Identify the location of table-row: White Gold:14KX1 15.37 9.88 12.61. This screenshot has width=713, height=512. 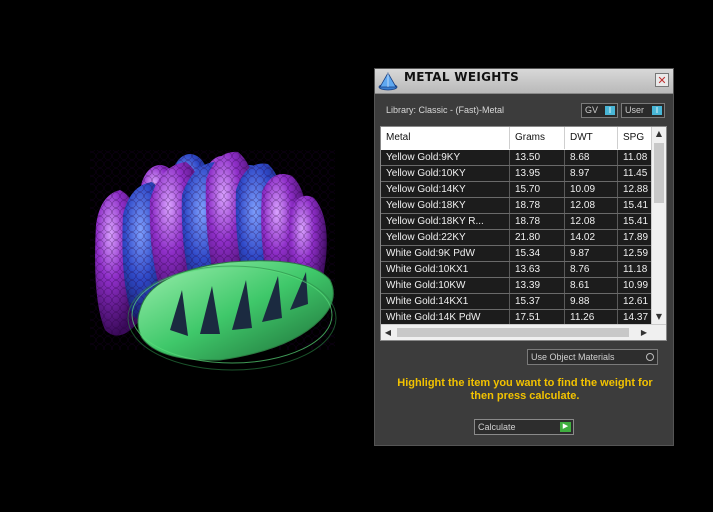
(516, 302).